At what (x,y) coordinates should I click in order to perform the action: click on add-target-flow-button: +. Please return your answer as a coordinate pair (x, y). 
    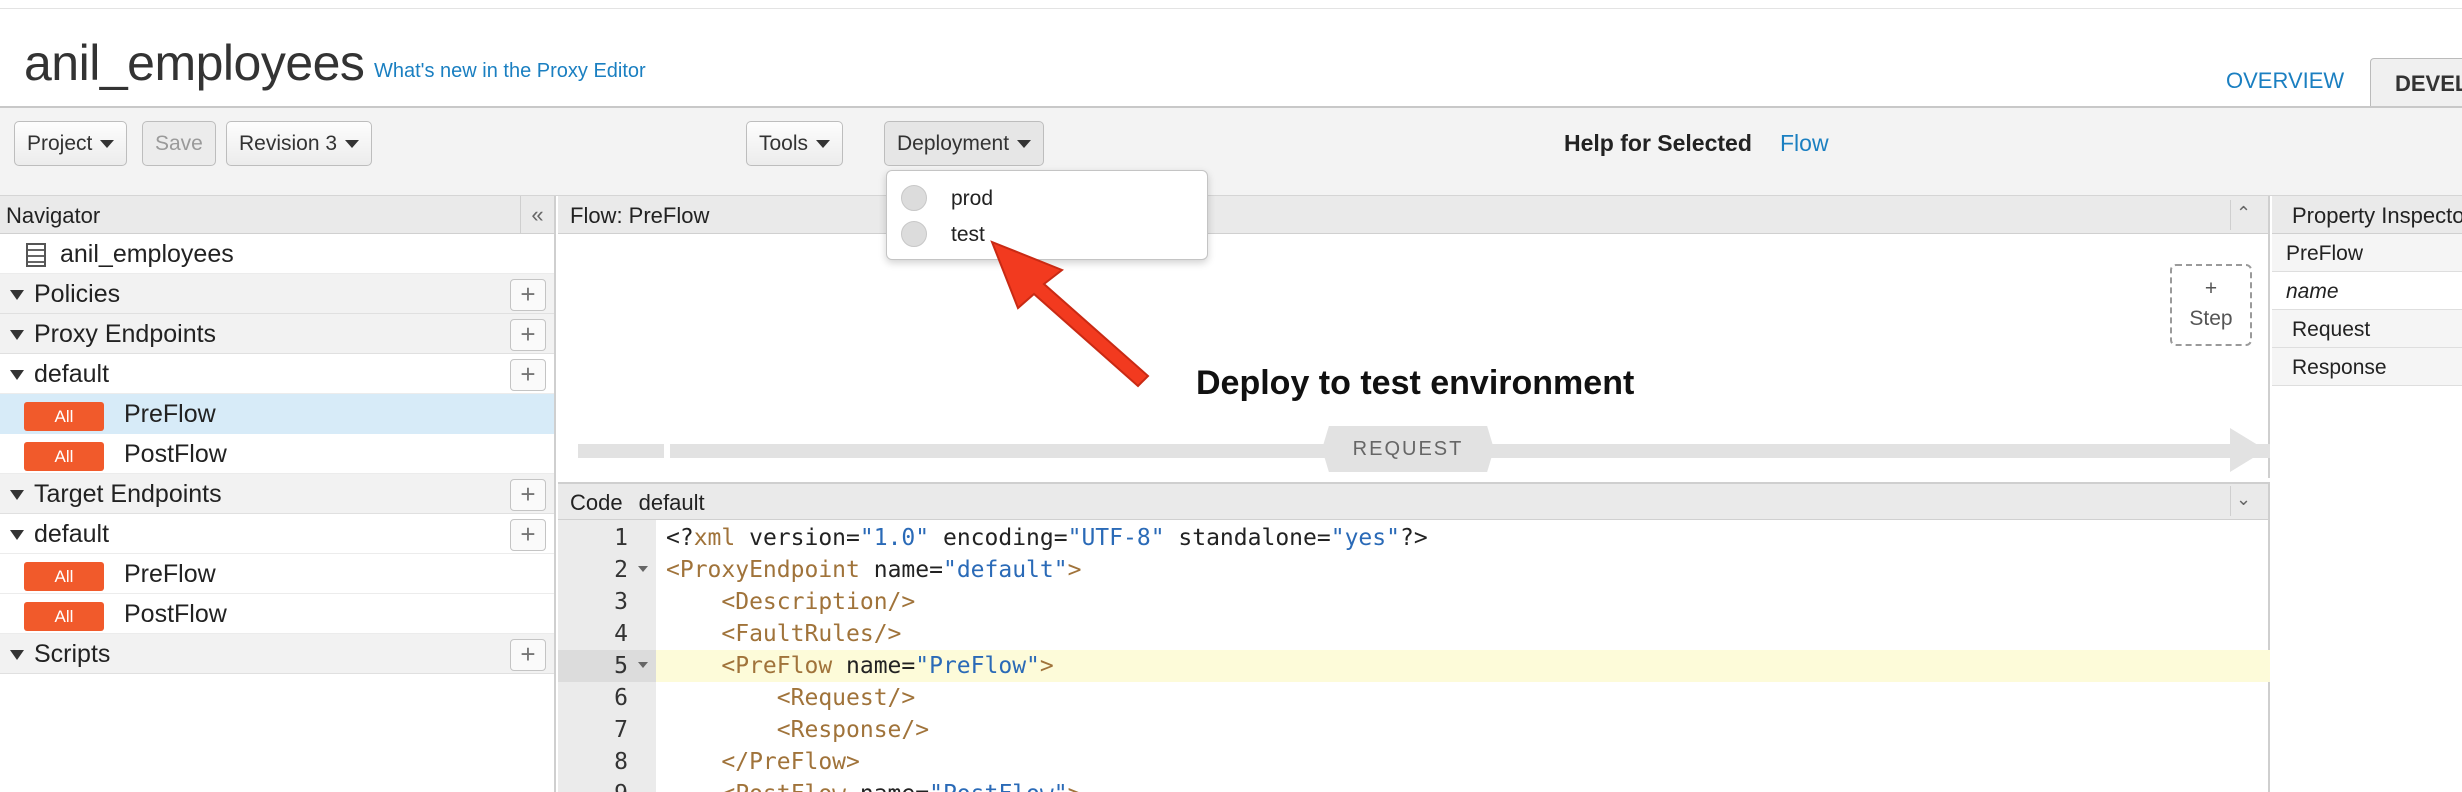
    Looking at the image, I should click on (528, 535).